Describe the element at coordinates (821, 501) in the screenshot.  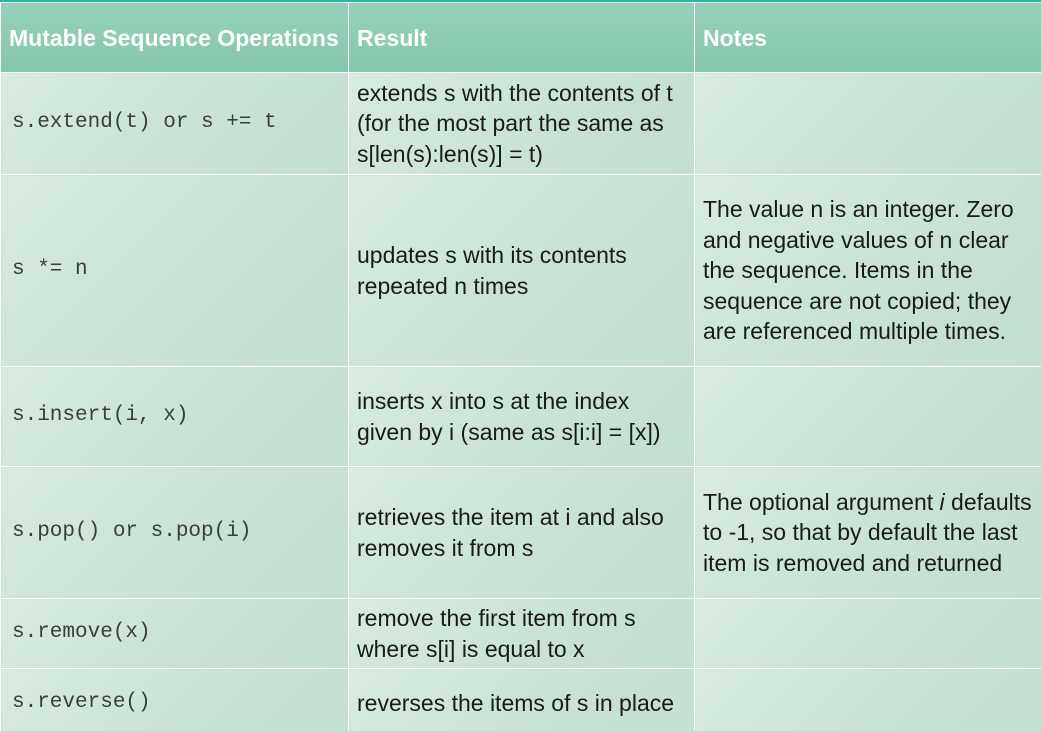
I see `notes-text: The optional argument` at that location.